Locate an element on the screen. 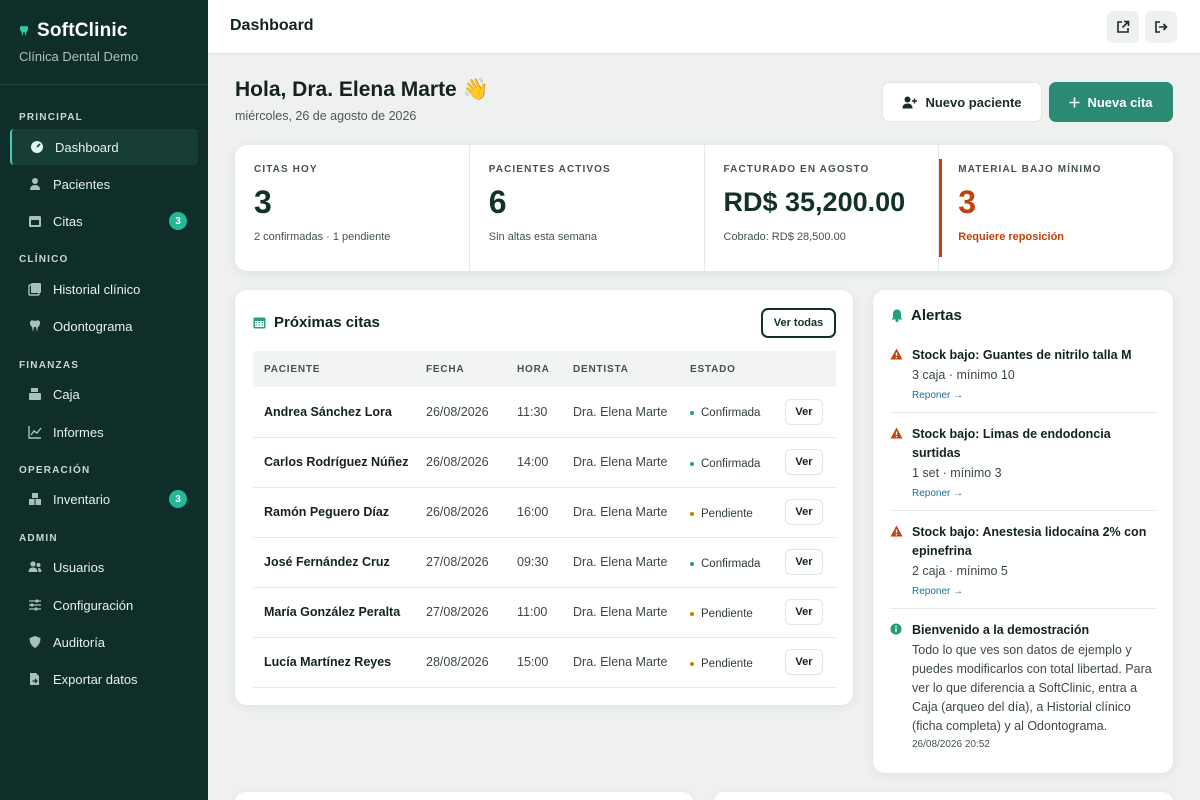 This screenshot has width=1200, height=800. page-title: Dashboard is located at coordinates (272, 25).